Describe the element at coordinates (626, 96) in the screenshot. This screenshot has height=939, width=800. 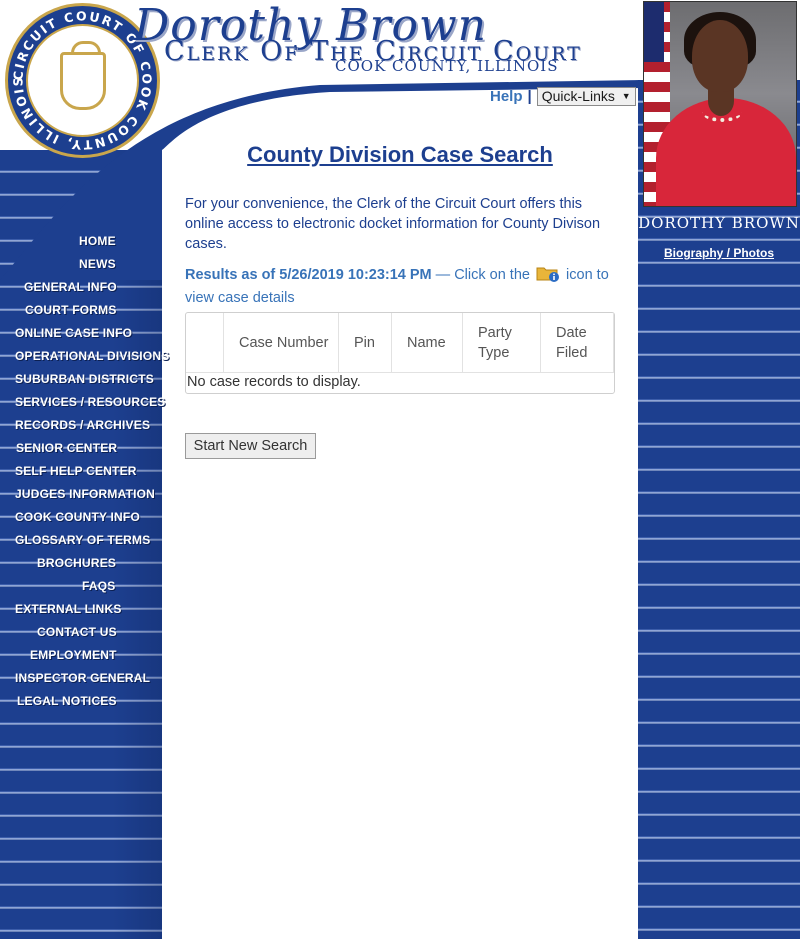
I see `chevron-down-icon: ▼` at that location.